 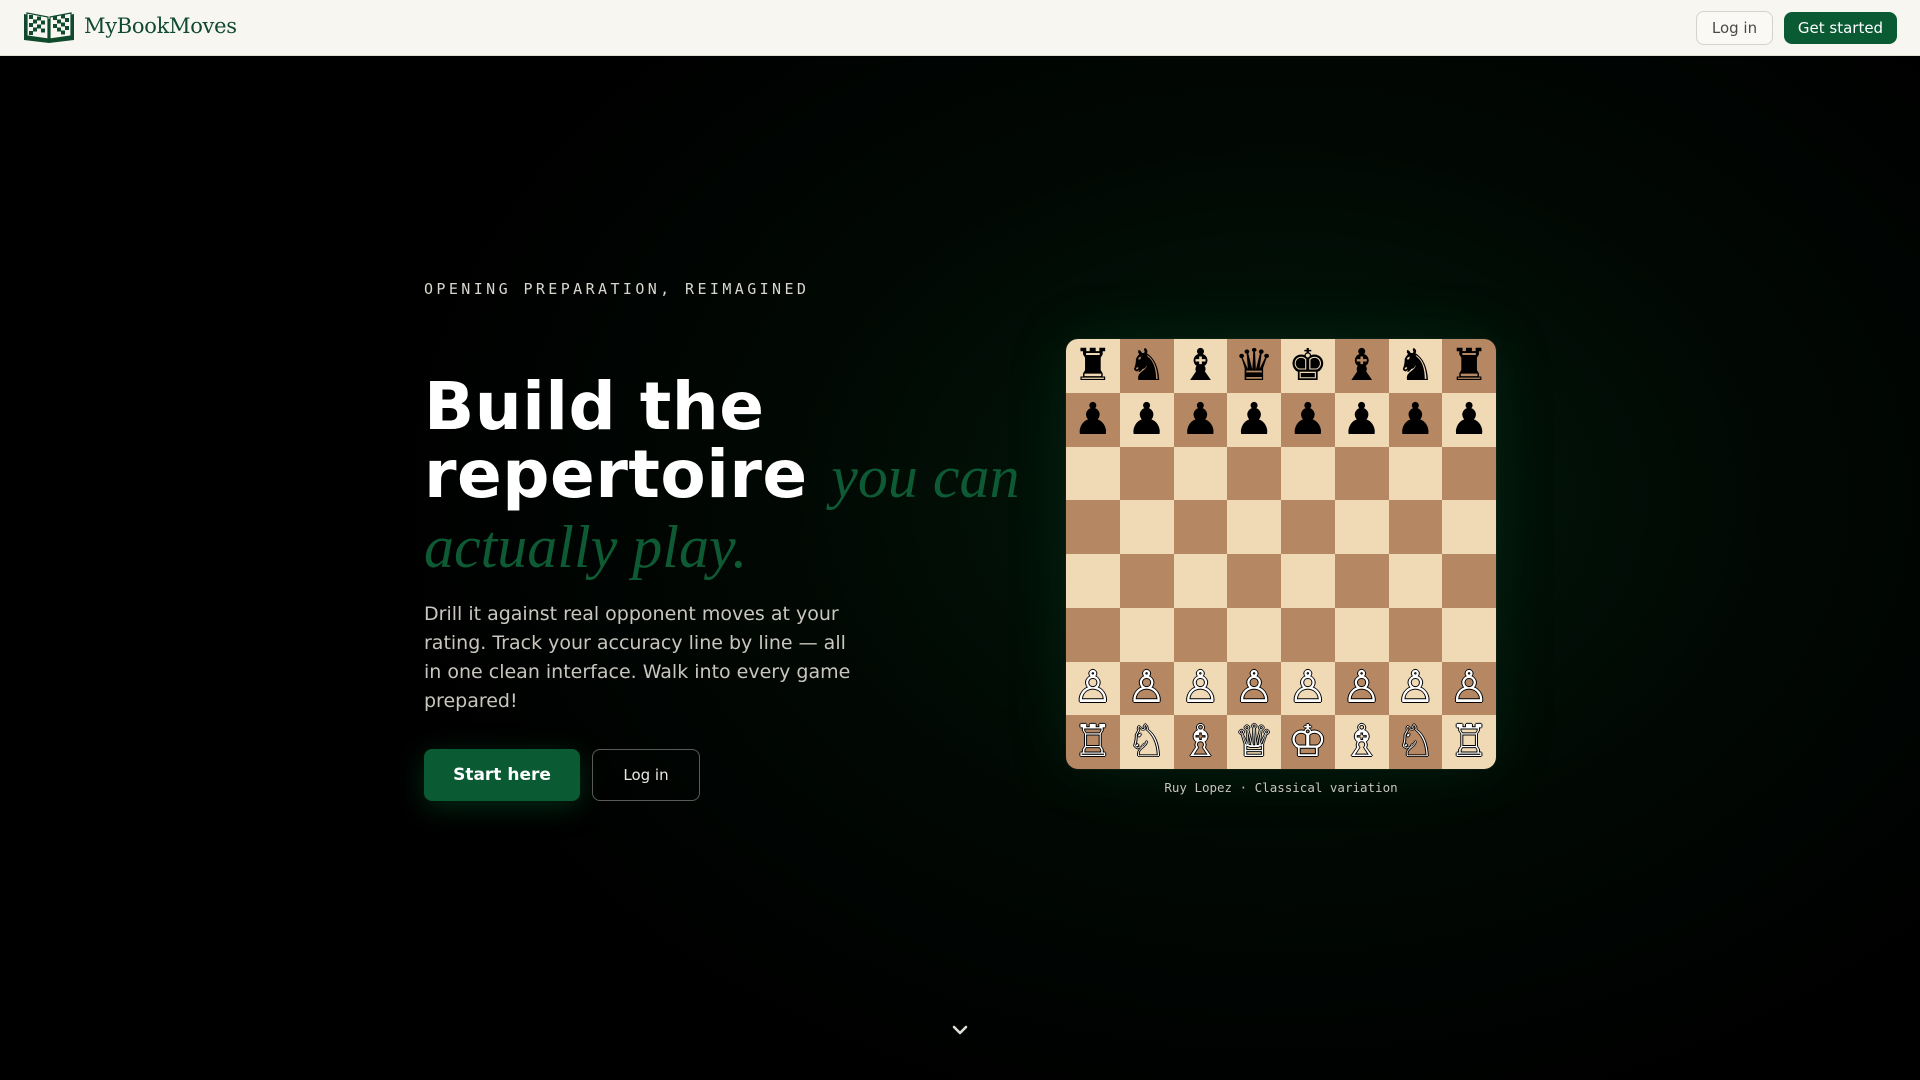 I want to click on headline-plain: Build the repertoire, so click(x=616, y=440).